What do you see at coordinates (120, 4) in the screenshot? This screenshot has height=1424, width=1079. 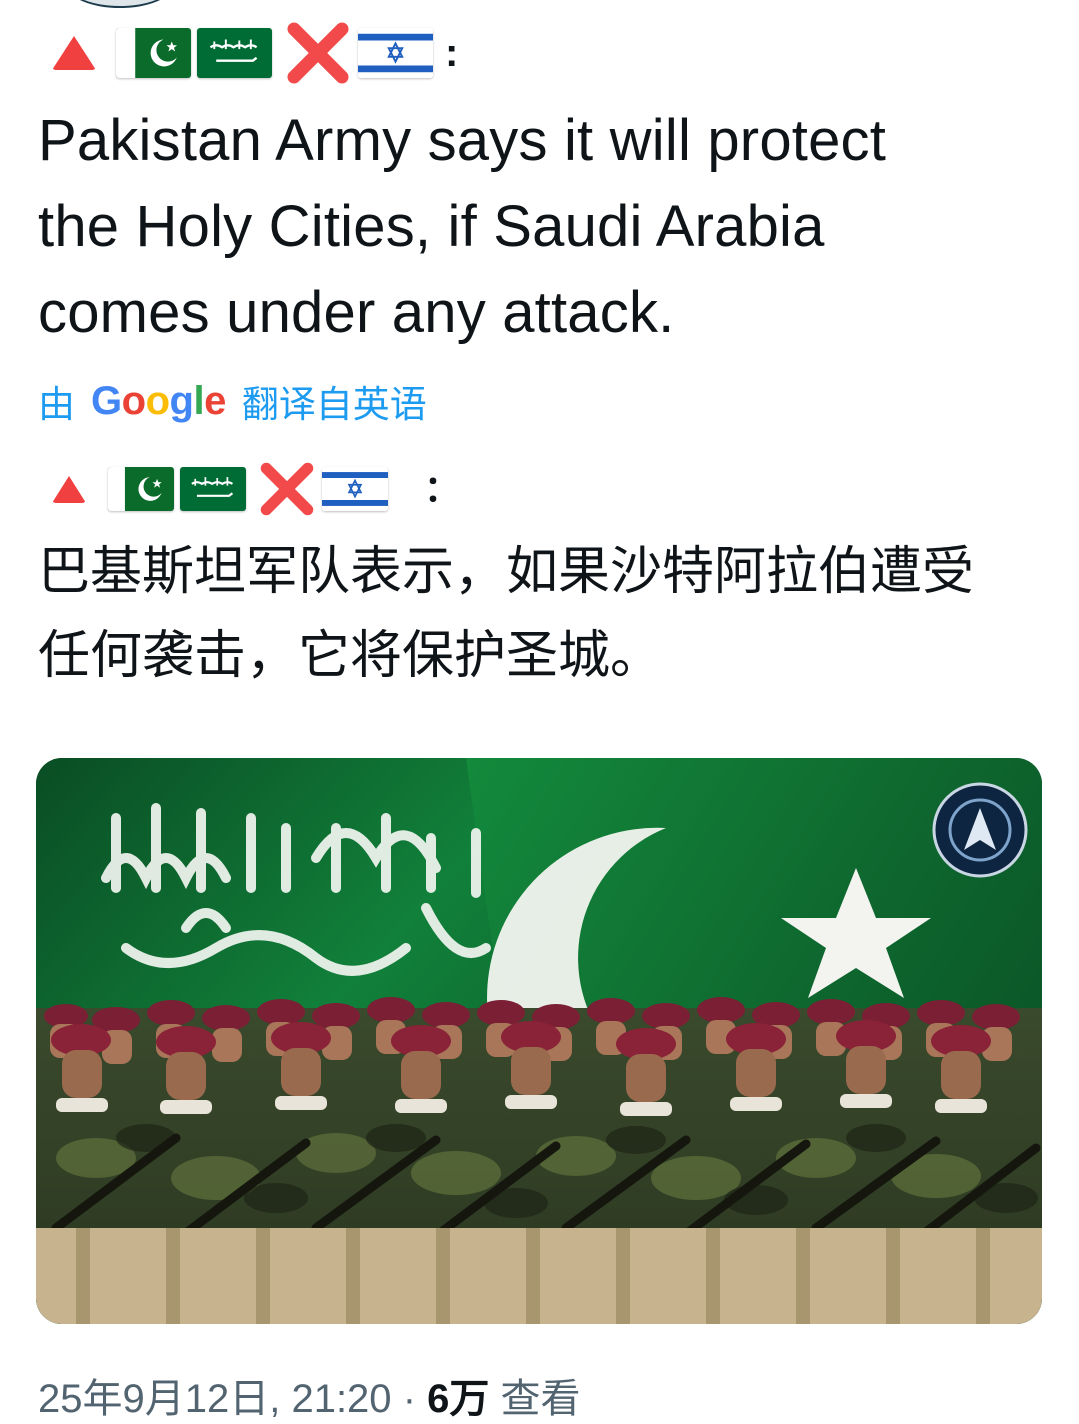 I see `avatar` at bounding box center [120, 4].